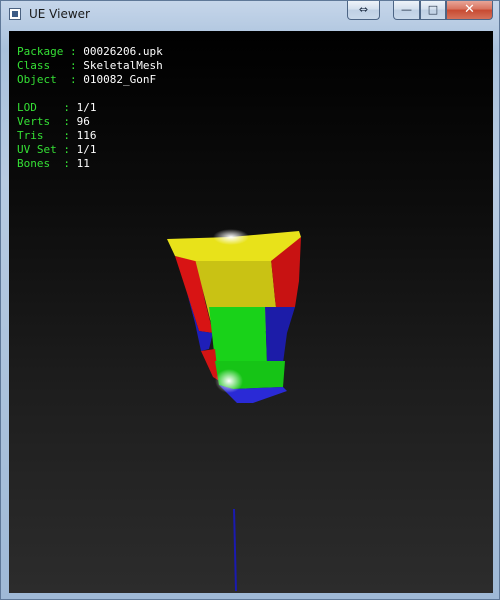 The height and width of the screenshot is (600, 500). I want to click on info-row-verts: Verts : 96, so click(53, 121).